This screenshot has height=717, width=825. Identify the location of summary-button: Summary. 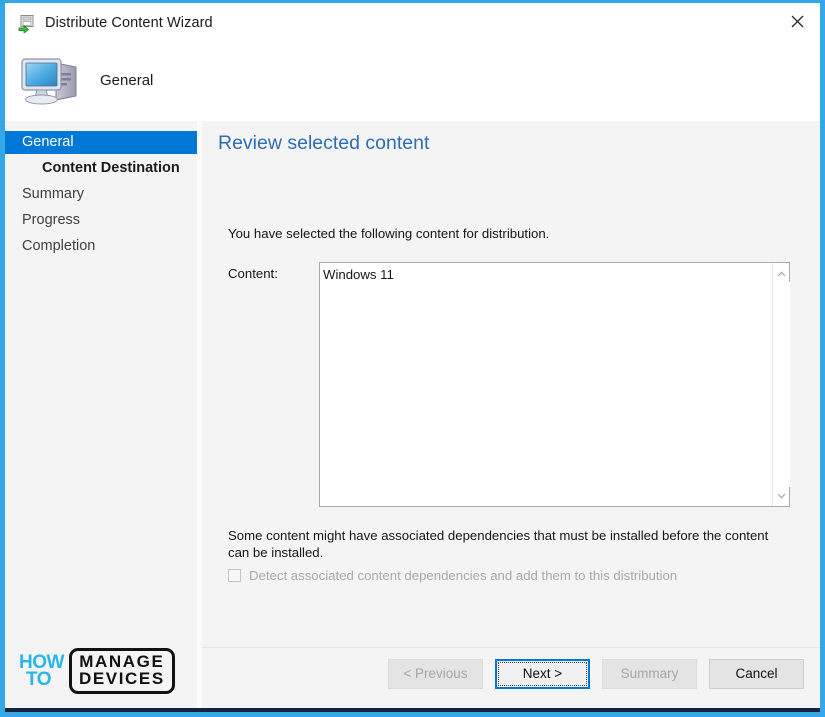
(649, 674).